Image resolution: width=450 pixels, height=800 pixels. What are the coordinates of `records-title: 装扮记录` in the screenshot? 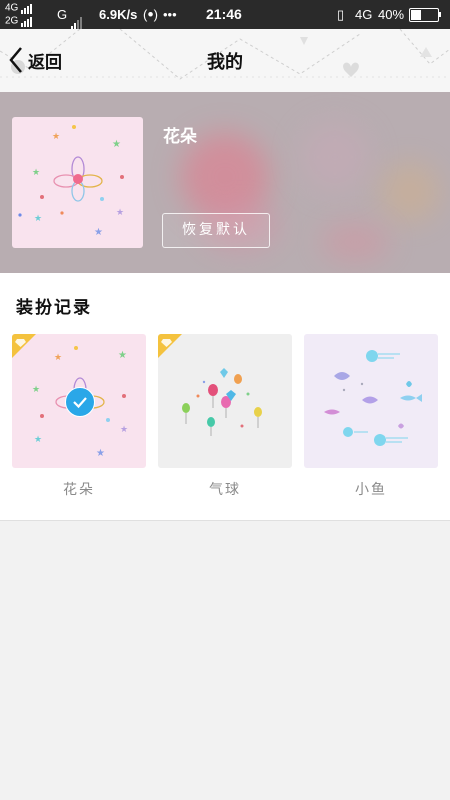 It's located at (54, 308).